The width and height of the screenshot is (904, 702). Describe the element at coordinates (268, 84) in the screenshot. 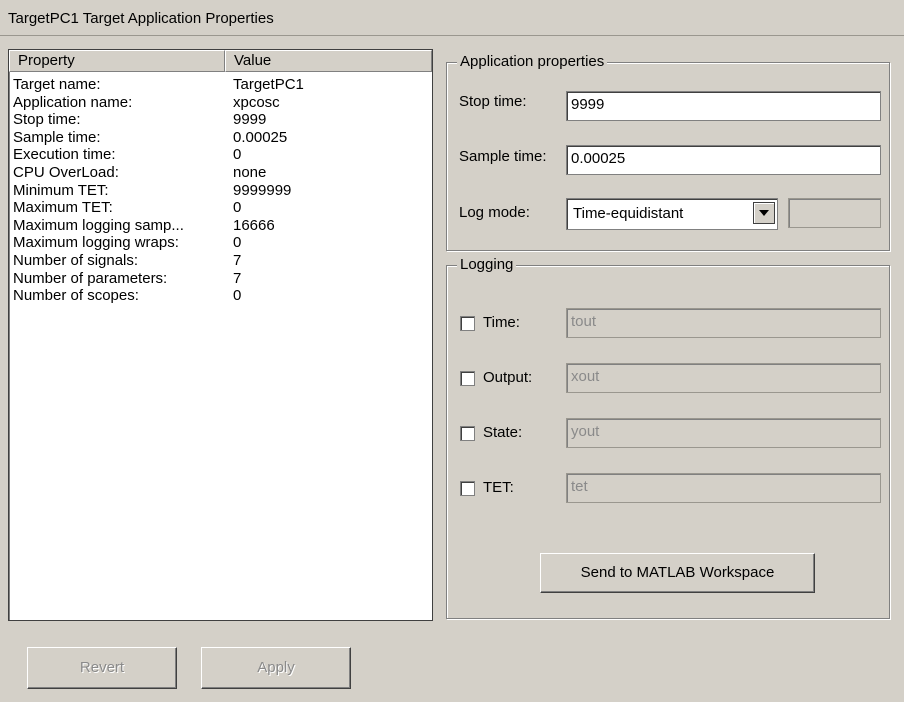

I see `property-value: TargetPC1` at that location.